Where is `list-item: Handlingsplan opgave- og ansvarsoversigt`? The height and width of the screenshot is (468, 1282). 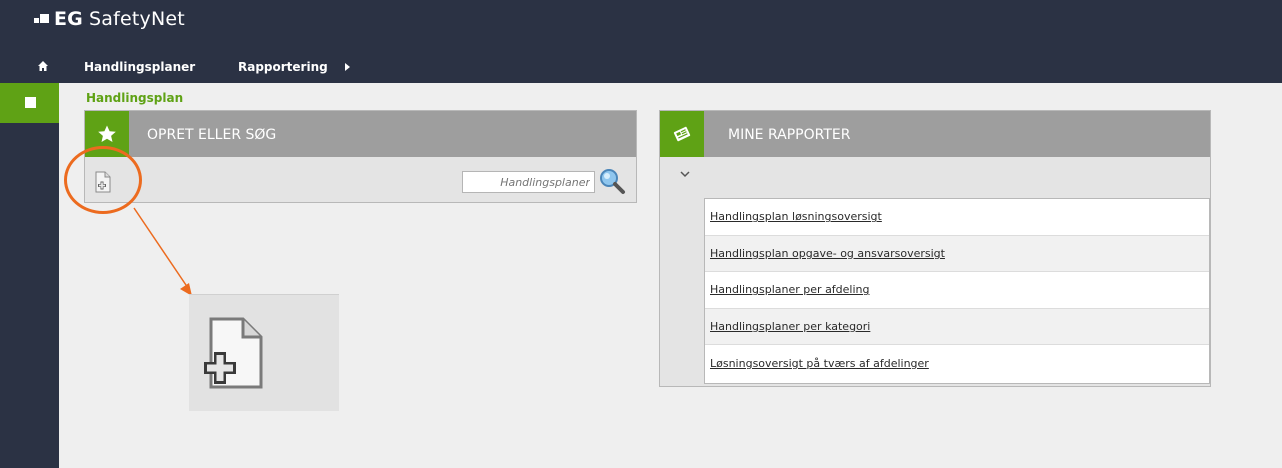 list-item: Handlingsplan opgave- og ansvarsoversigt is located at coordinates (957, 254).